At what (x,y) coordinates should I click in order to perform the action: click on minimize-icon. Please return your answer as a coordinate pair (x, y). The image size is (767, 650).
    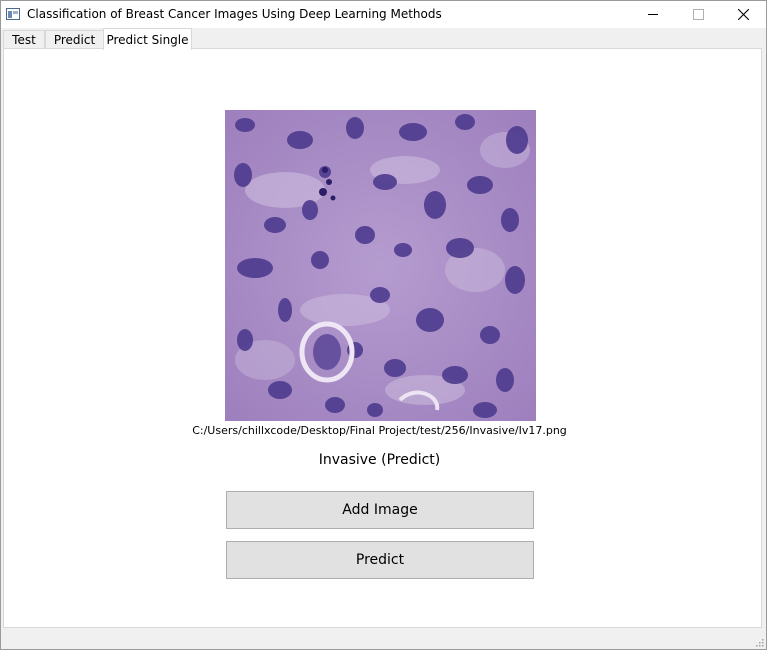
    Looking at the image, I should click on (653, 14).